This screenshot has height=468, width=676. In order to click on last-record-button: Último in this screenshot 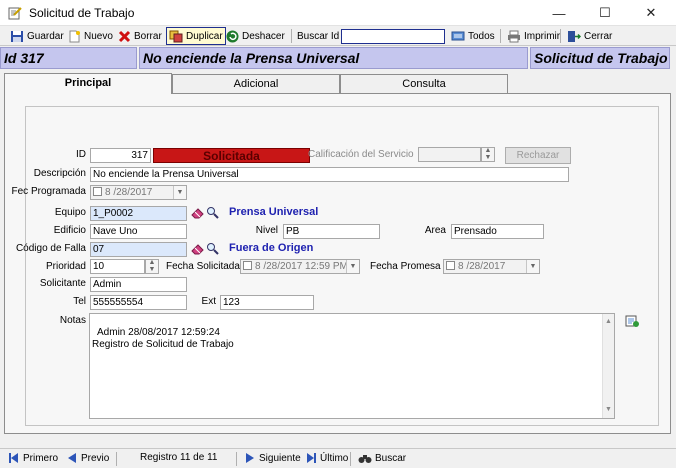, I will do `click(326, 458)`.